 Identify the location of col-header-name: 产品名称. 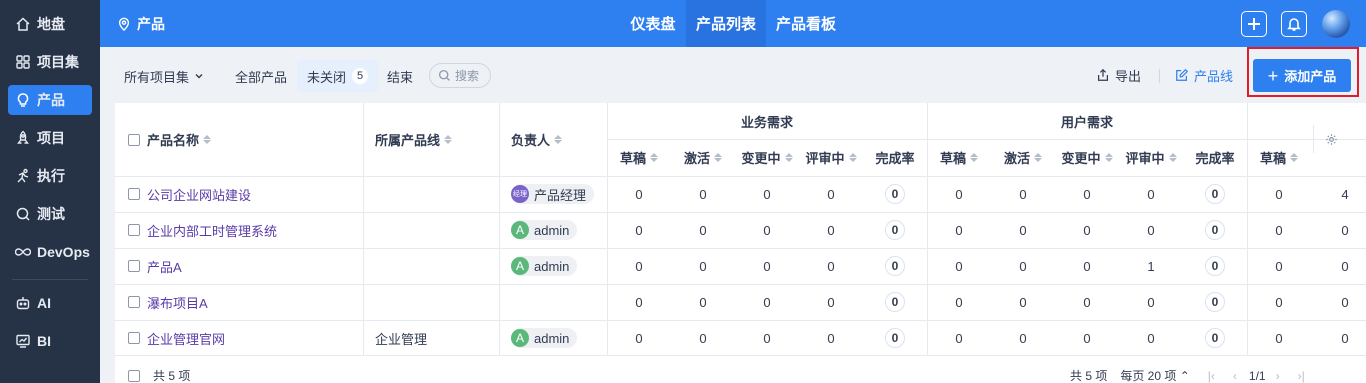
(170, 139).